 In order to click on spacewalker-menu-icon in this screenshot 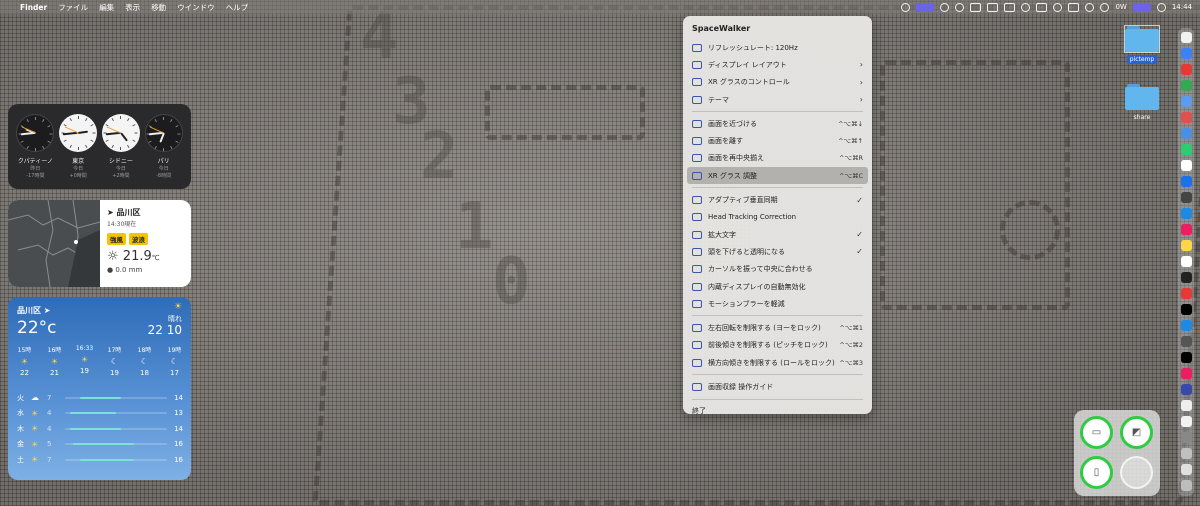, I will do `click(925, 7)`.